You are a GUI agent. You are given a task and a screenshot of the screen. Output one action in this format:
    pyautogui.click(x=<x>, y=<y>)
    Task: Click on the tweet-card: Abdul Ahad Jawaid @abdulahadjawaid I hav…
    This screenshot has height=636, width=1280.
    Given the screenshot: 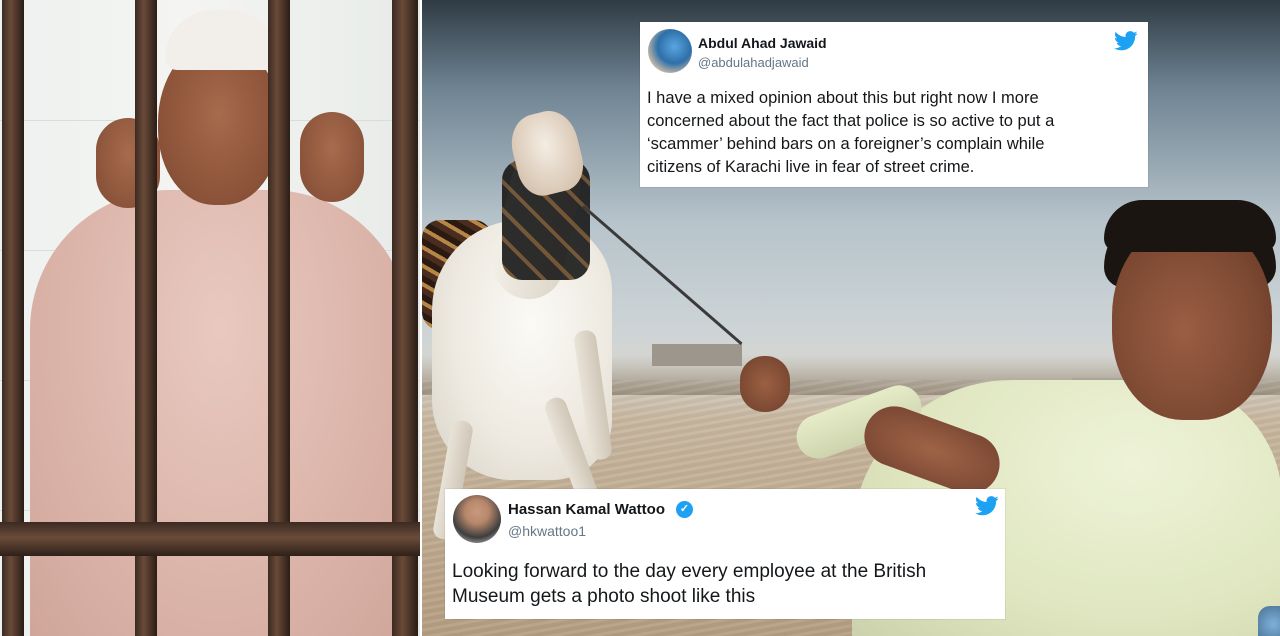 What is the action you would take?
    pyautogui.click(x=894, y=104)
    